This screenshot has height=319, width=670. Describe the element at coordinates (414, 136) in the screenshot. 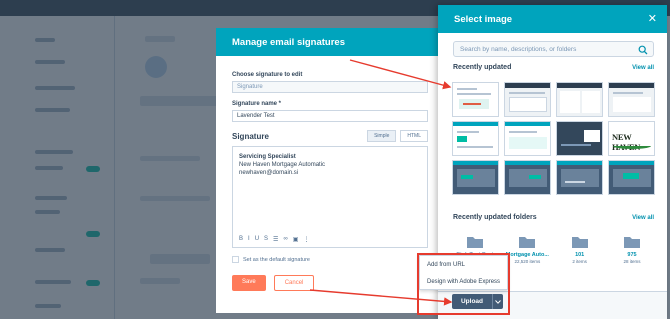

I see `tab-html: HTML` at that location.